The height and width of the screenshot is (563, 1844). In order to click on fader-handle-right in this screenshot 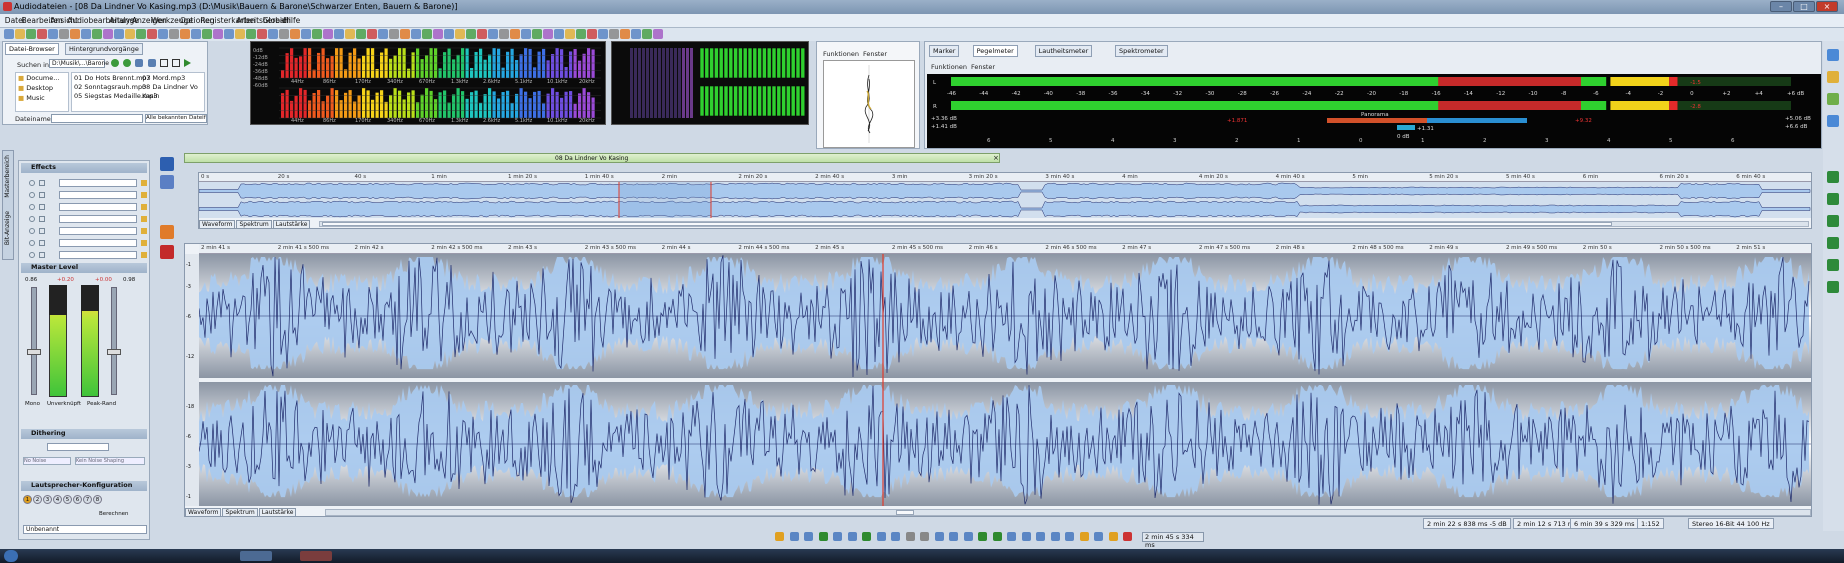, I will do `click(114, 352)`.